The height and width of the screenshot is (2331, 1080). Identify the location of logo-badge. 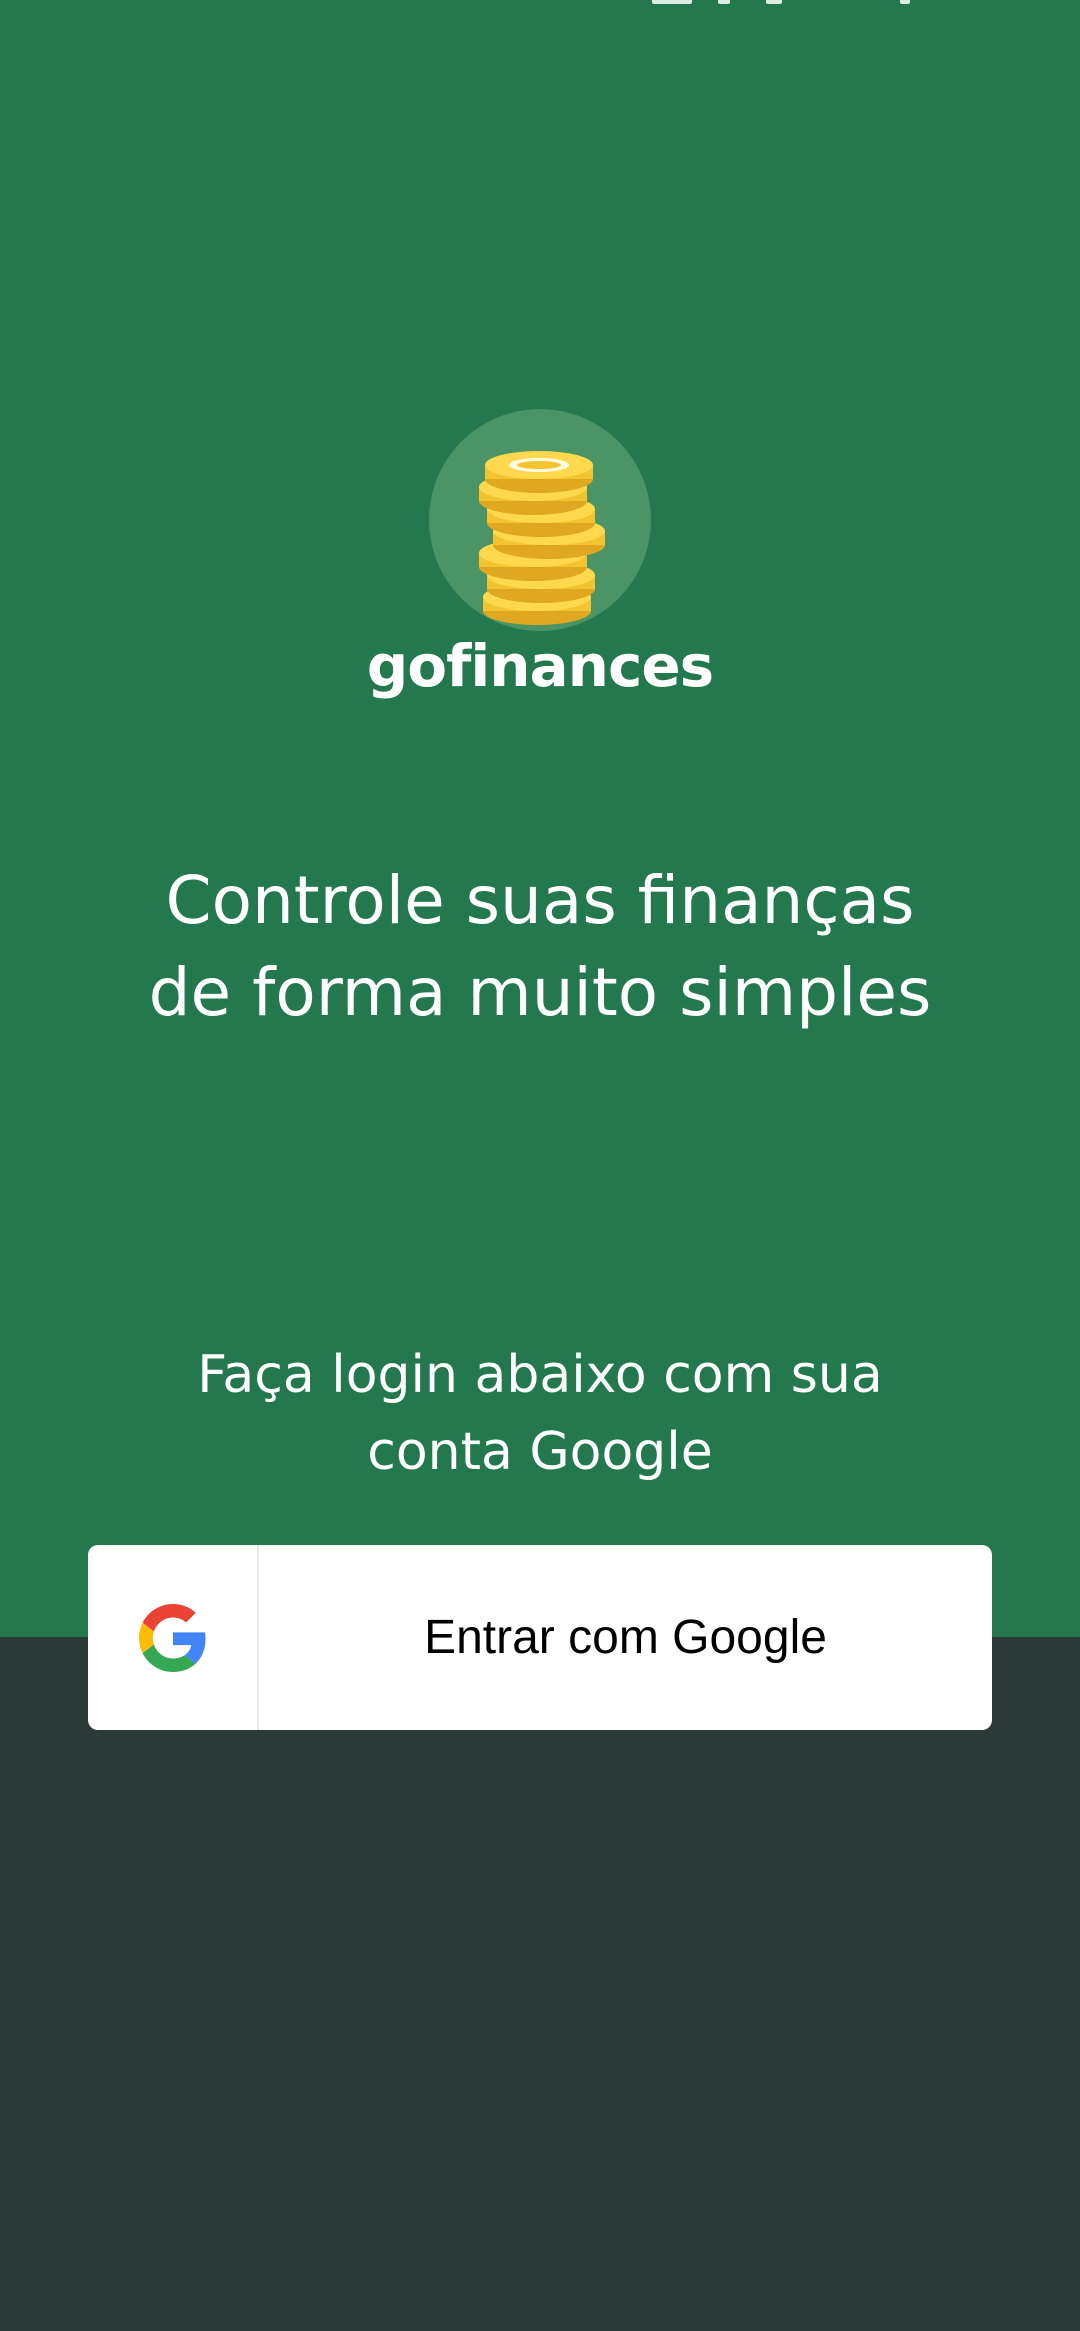
(540, 520).